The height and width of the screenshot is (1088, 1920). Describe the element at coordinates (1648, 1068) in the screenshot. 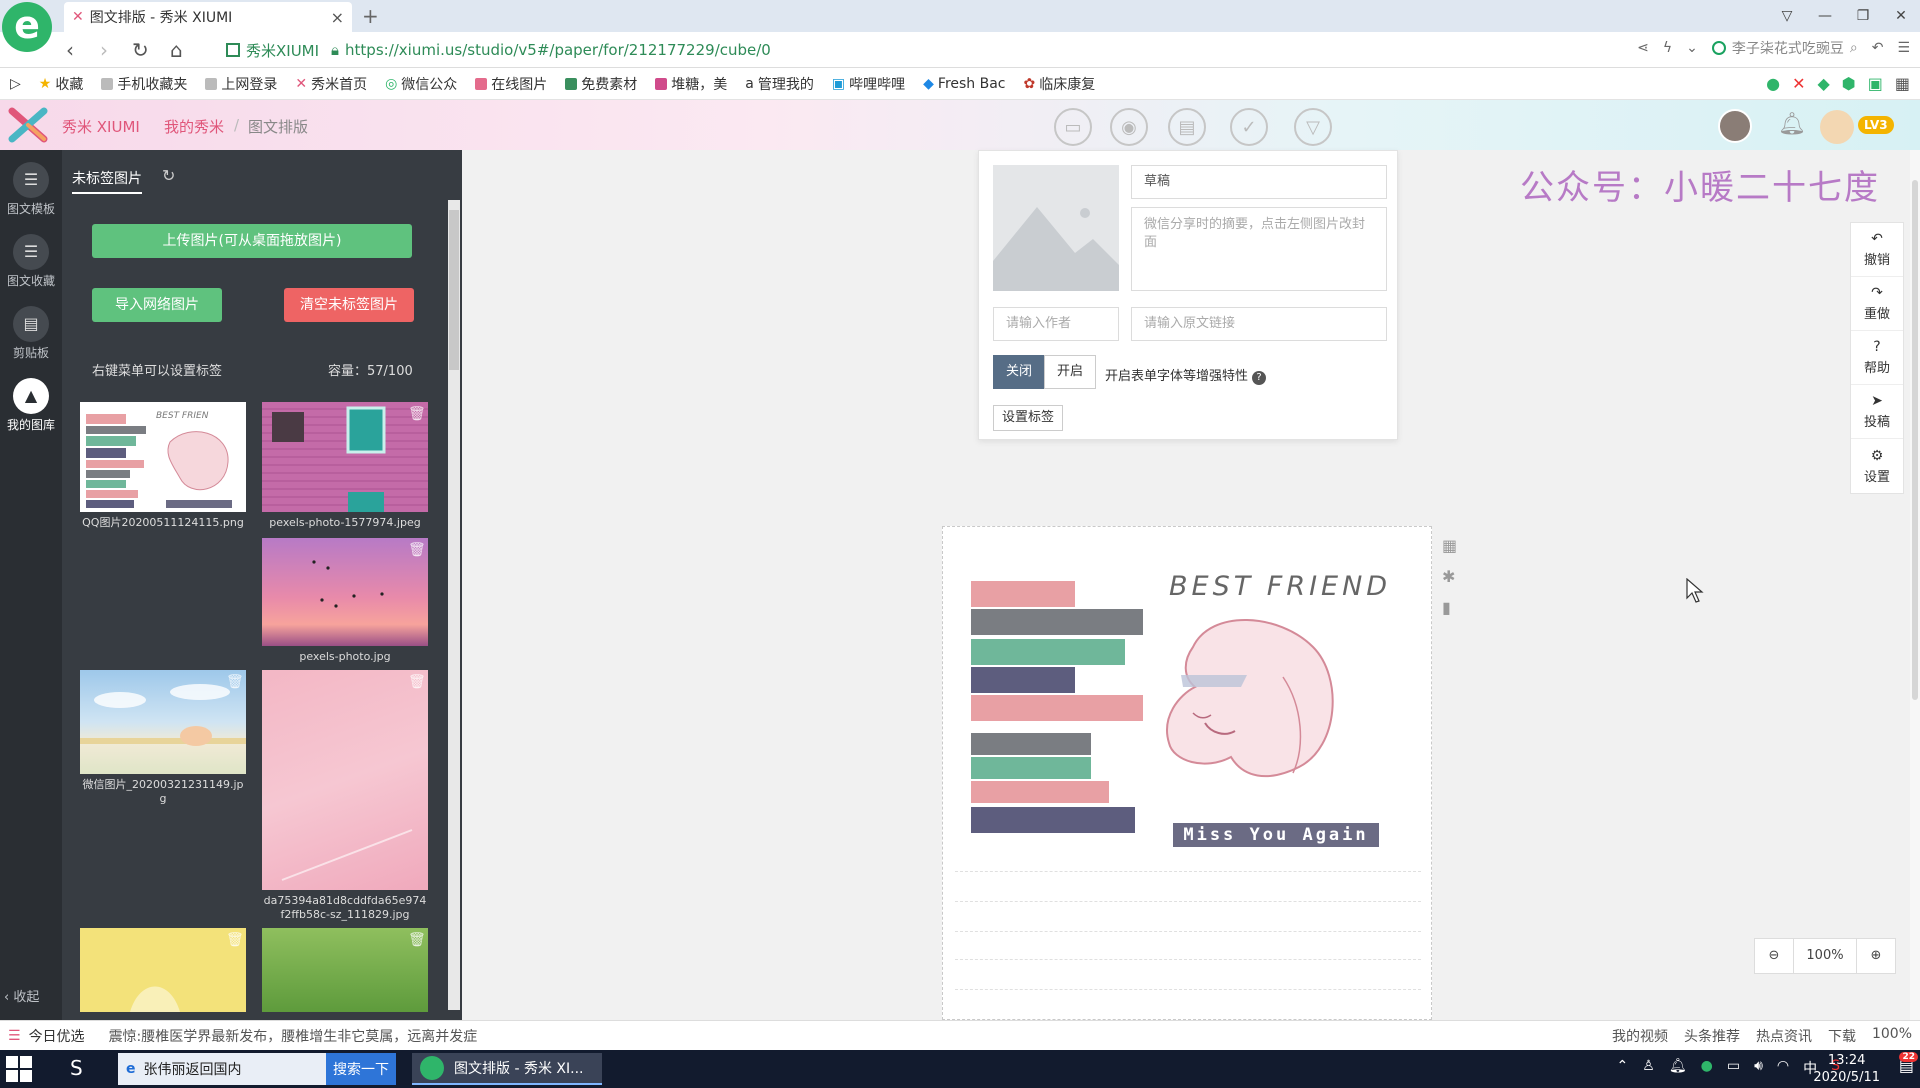

I see `qq-icon: ♙` at that location.